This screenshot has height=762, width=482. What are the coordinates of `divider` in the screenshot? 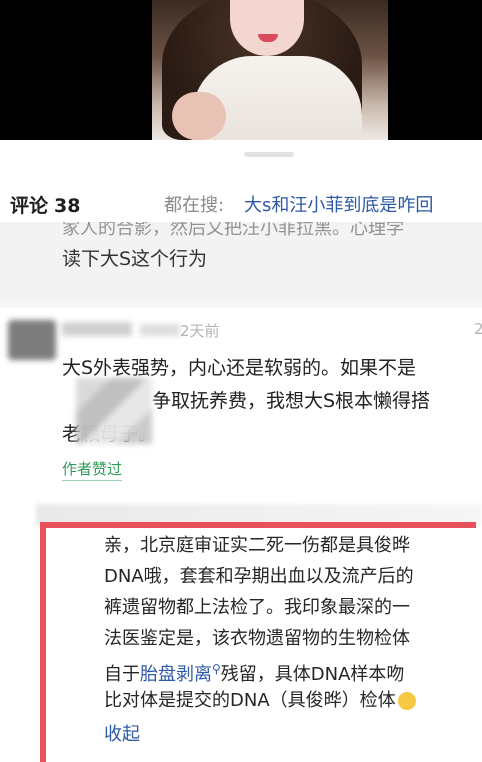 It's located at (241, 304).